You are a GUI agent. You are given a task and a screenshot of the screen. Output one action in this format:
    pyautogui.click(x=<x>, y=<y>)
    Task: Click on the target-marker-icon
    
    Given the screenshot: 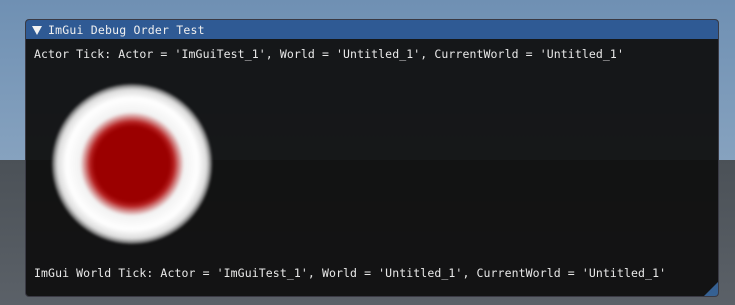 What is the action you would take?
    pyautogui.click(x=132, y=164)
    